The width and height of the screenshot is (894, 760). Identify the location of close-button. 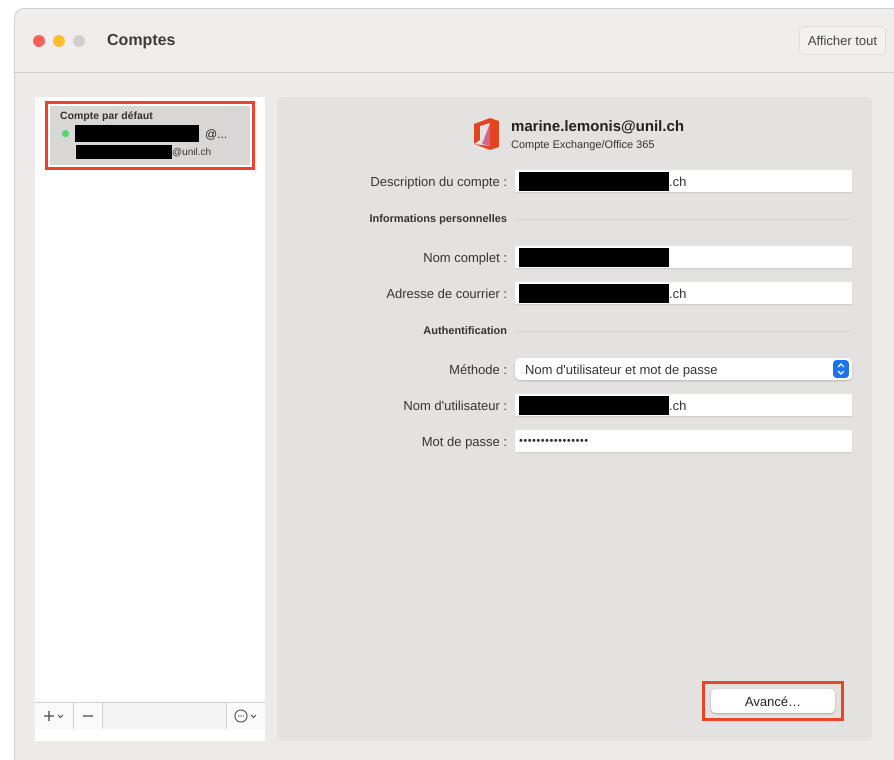
(39, 40).